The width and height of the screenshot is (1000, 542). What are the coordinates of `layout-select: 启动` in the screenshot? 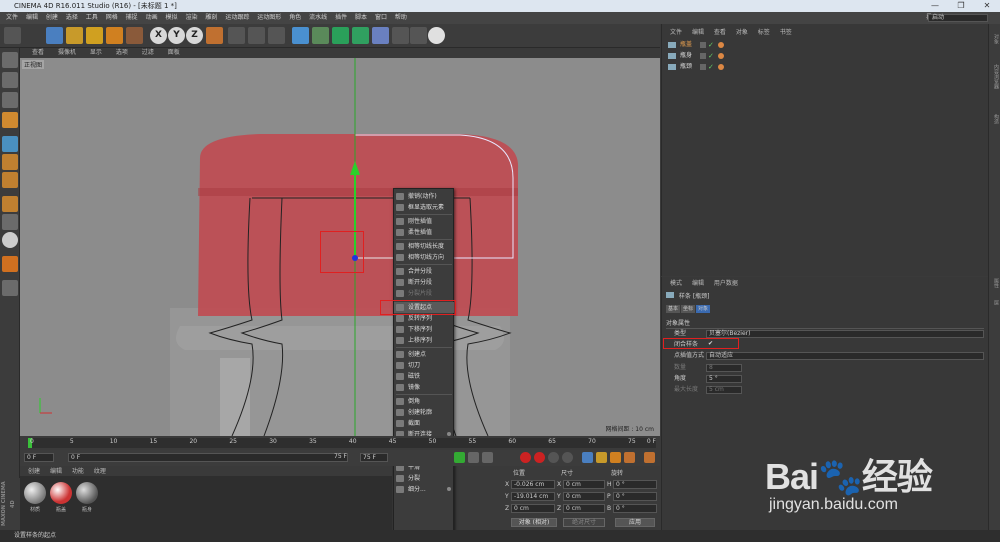 It's located at (958, 18).